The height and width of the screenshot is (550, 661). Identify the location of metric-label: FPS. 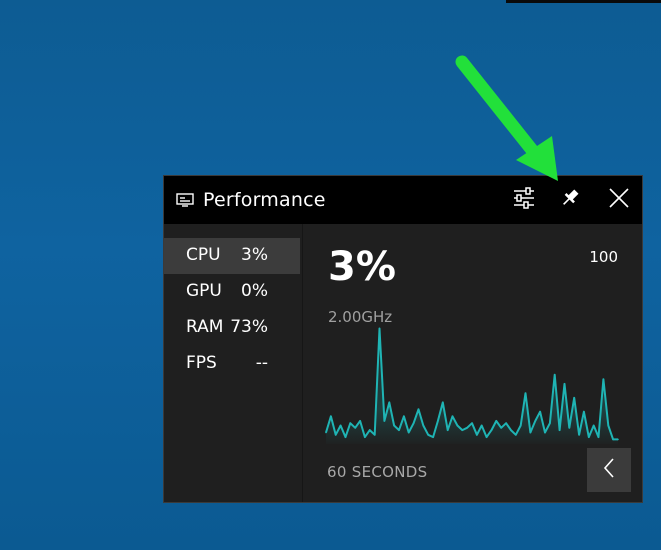
(201, 363).